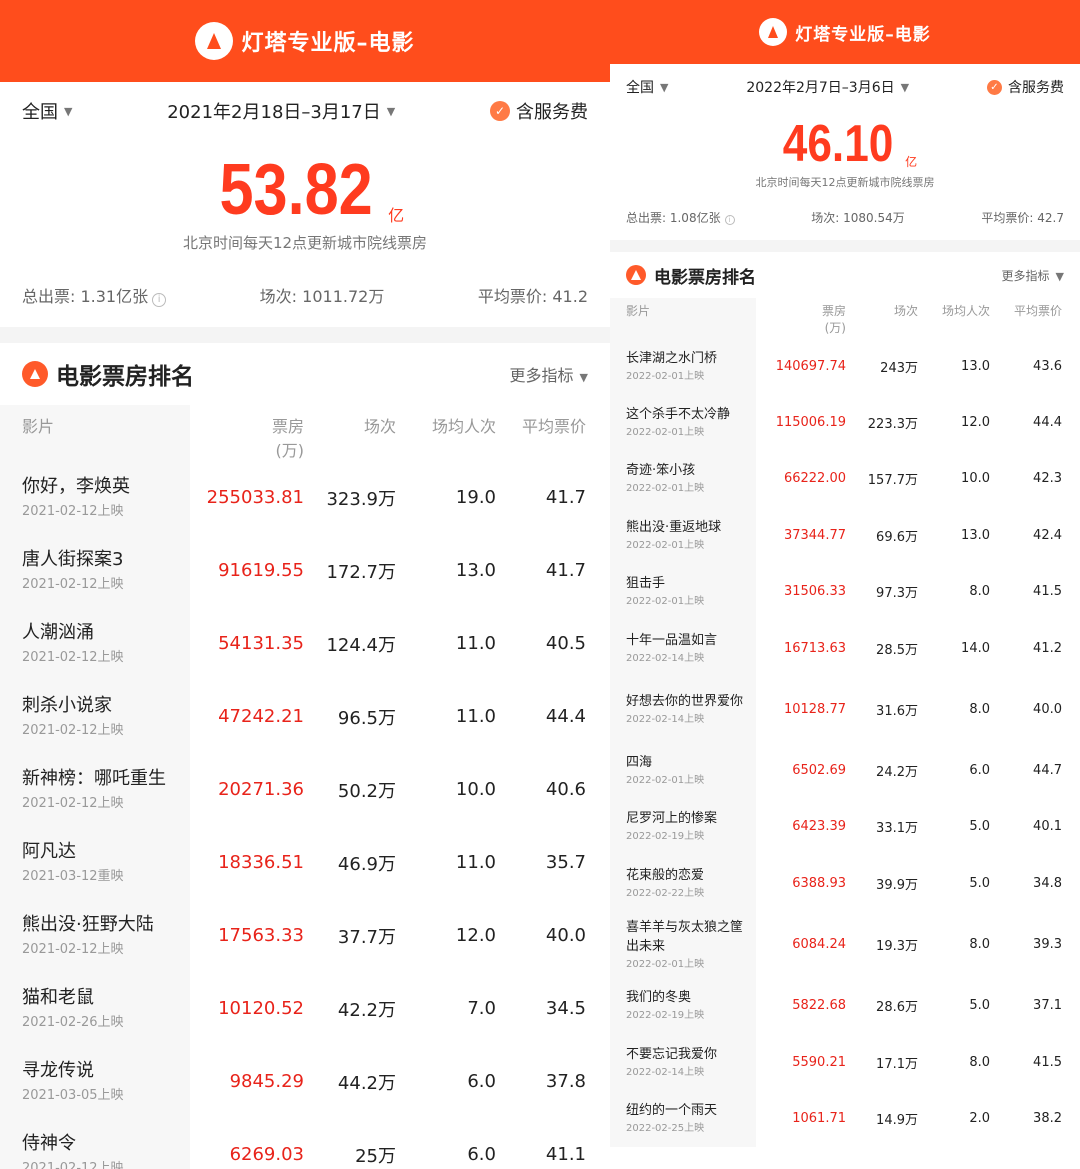 The height and width of the screenshot is (1169, 1080). What do you see at coordinates (49, 1143) in the screenshot?
I see `film-name: 侍神令` at bounding box center [49, 1143].